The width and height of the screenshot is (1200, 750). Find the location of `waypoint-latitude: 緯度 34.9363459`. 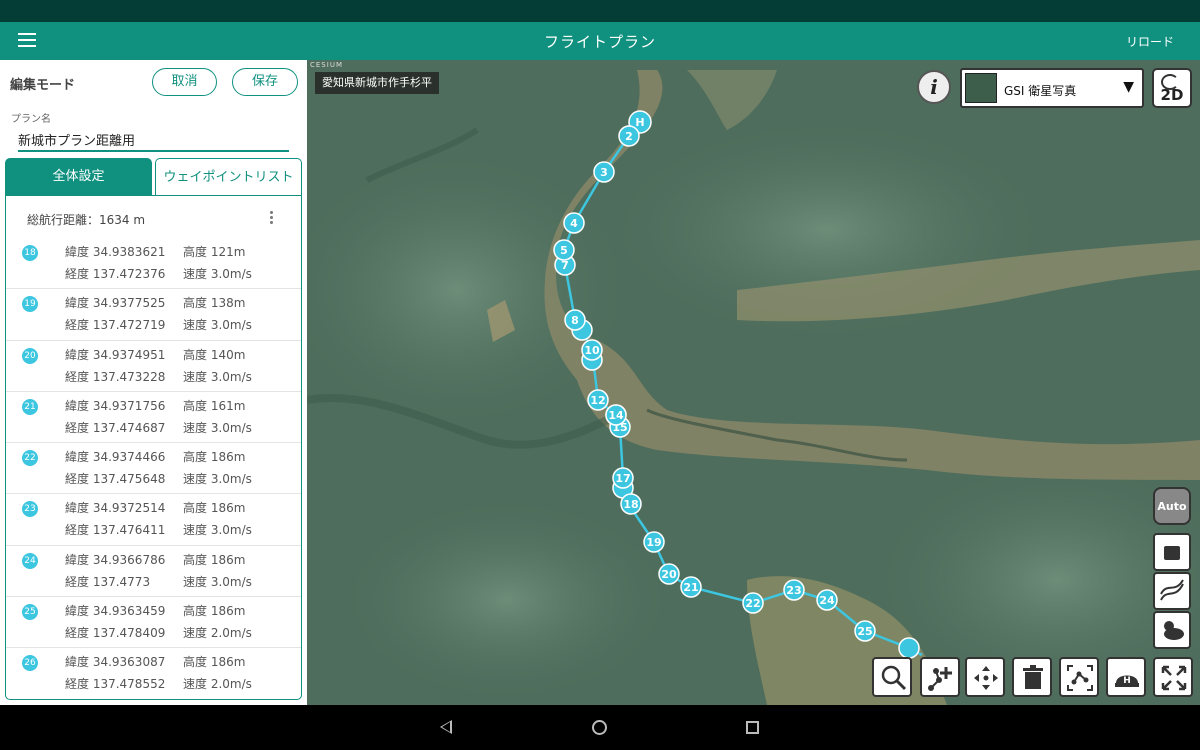

waypoint-latitude: 緯度 34.9363459 is located at coordinates (115, 611).